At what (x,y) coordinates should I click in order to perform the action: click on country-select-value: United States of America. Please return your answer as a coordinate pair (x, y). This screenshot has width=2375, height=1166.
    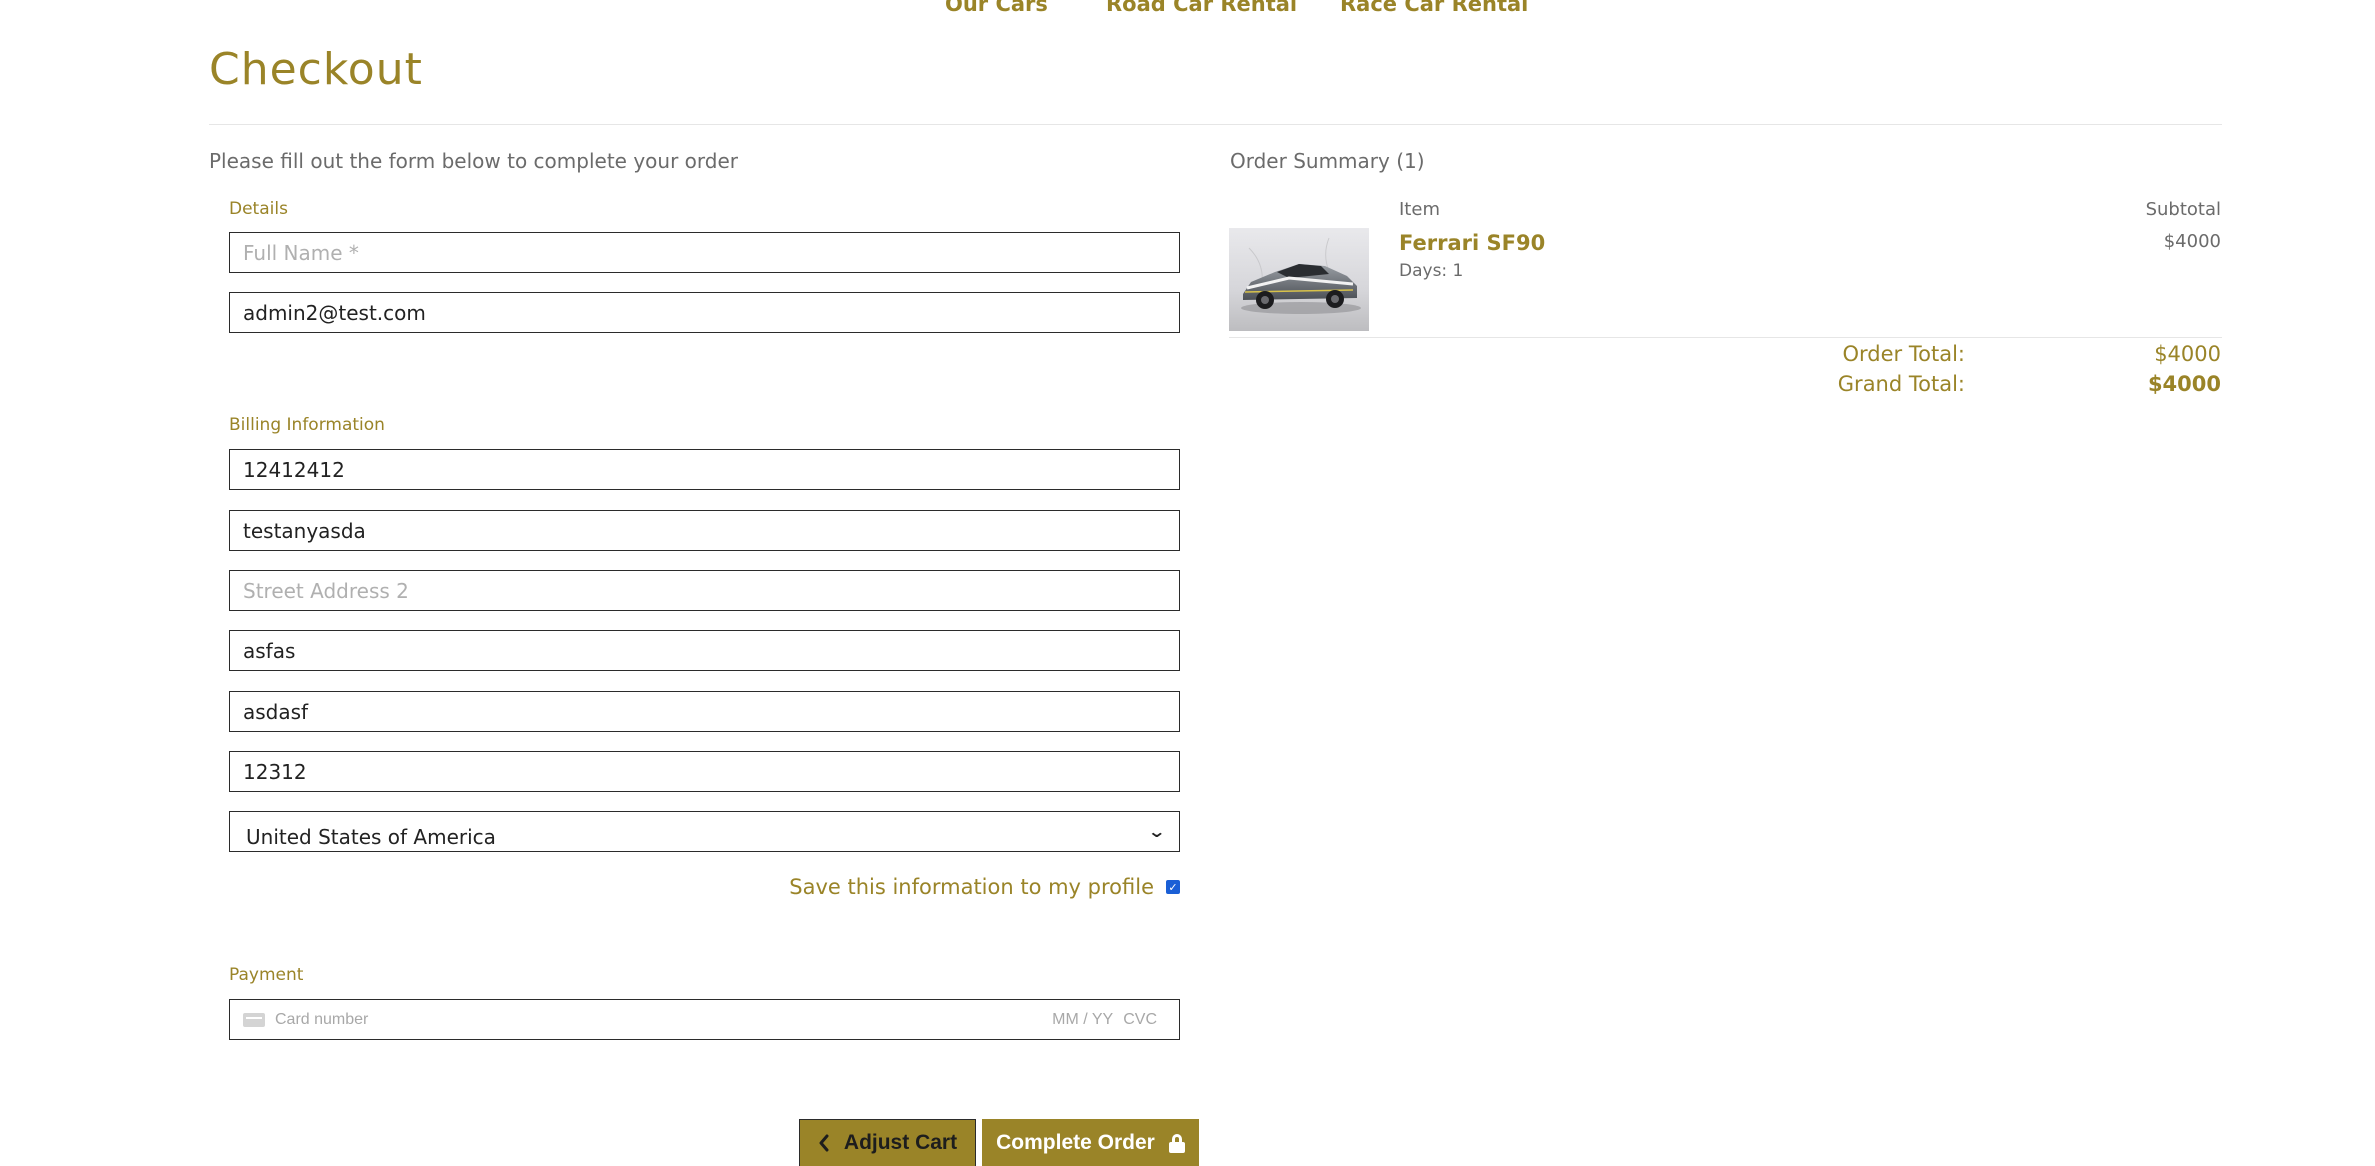
    Looking at the image, I should click on (371, 836).